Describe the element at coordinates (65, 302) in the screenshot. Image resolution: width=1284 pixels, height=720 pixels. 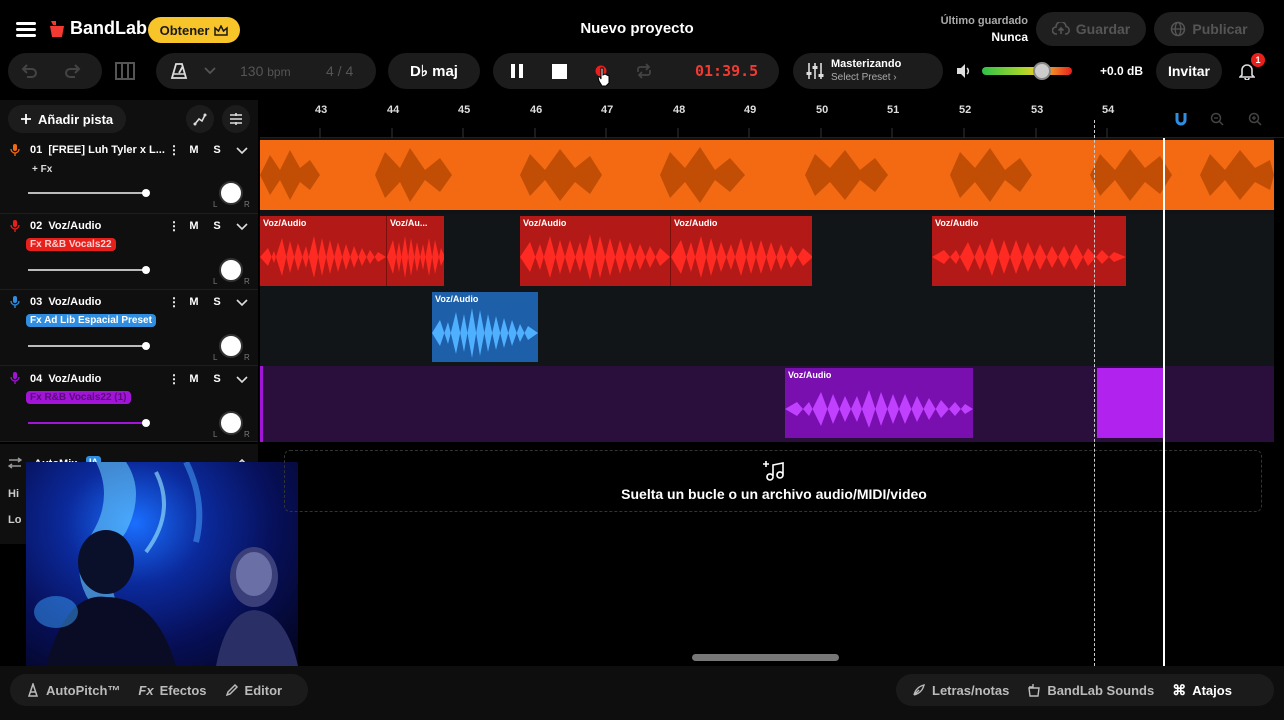
I see `track-name: 03 Voz/Audio` at that location.